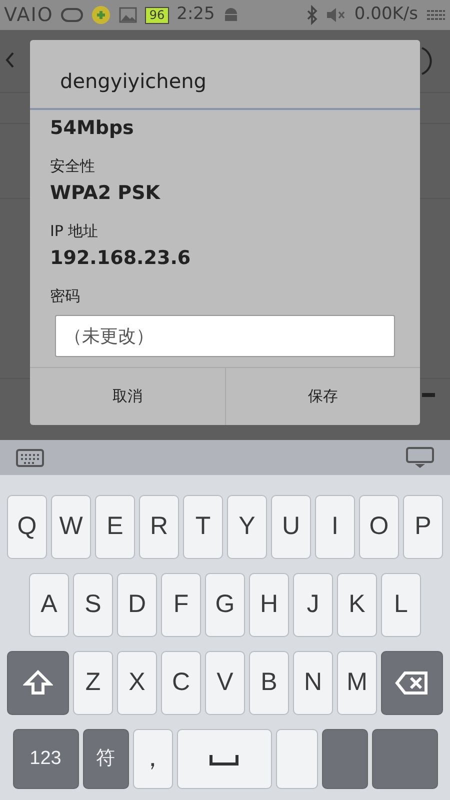 The width and height of the screenshot is (450, 800). What do you see at coordinates (92, 128) in the screenshot?
I see `link-speed: 54Mbps` at bounding box center [92, 128].